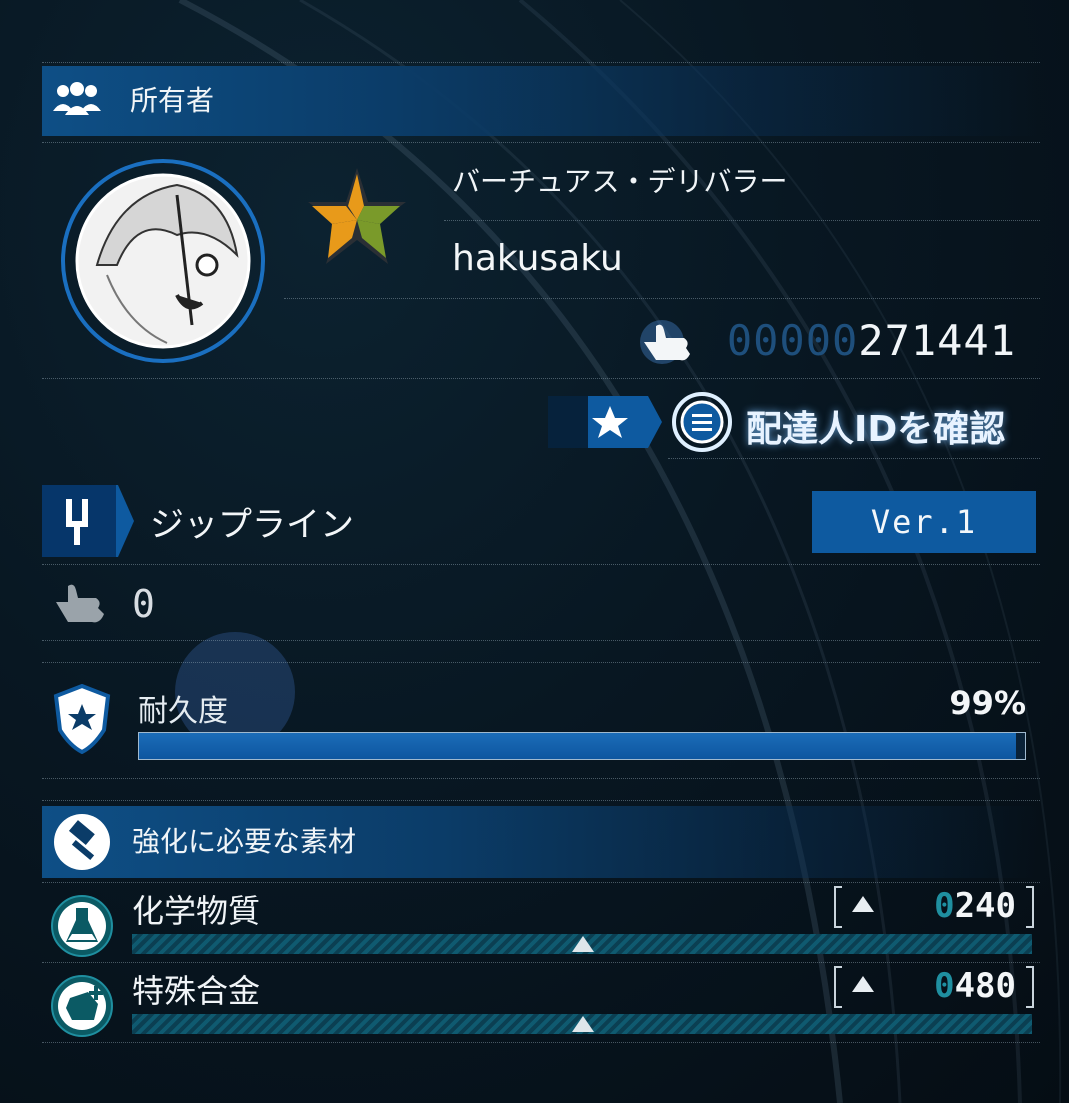 The image size is (1069, 1103). I want to click on material-amount: 0240, so click(934, 907).